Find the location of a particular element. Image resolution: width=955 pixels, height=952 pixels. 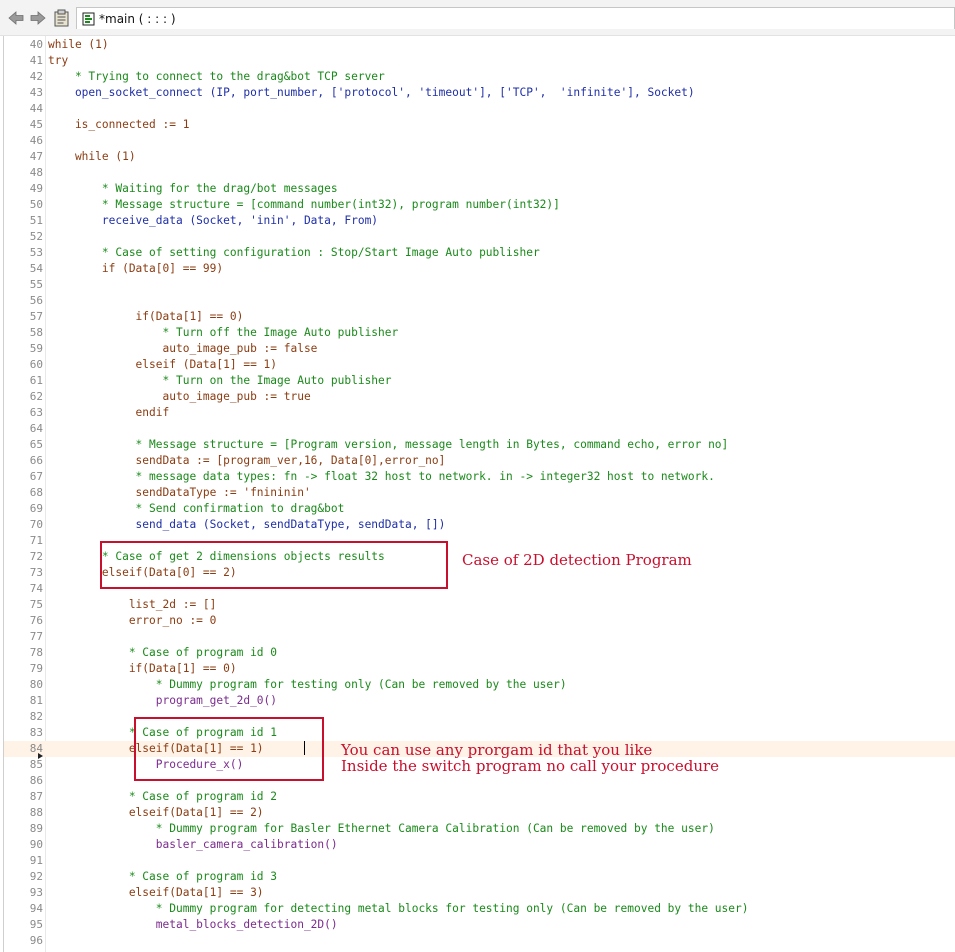

code-line: 81 program_get_2d_0() is located at coordinates (479, 701).